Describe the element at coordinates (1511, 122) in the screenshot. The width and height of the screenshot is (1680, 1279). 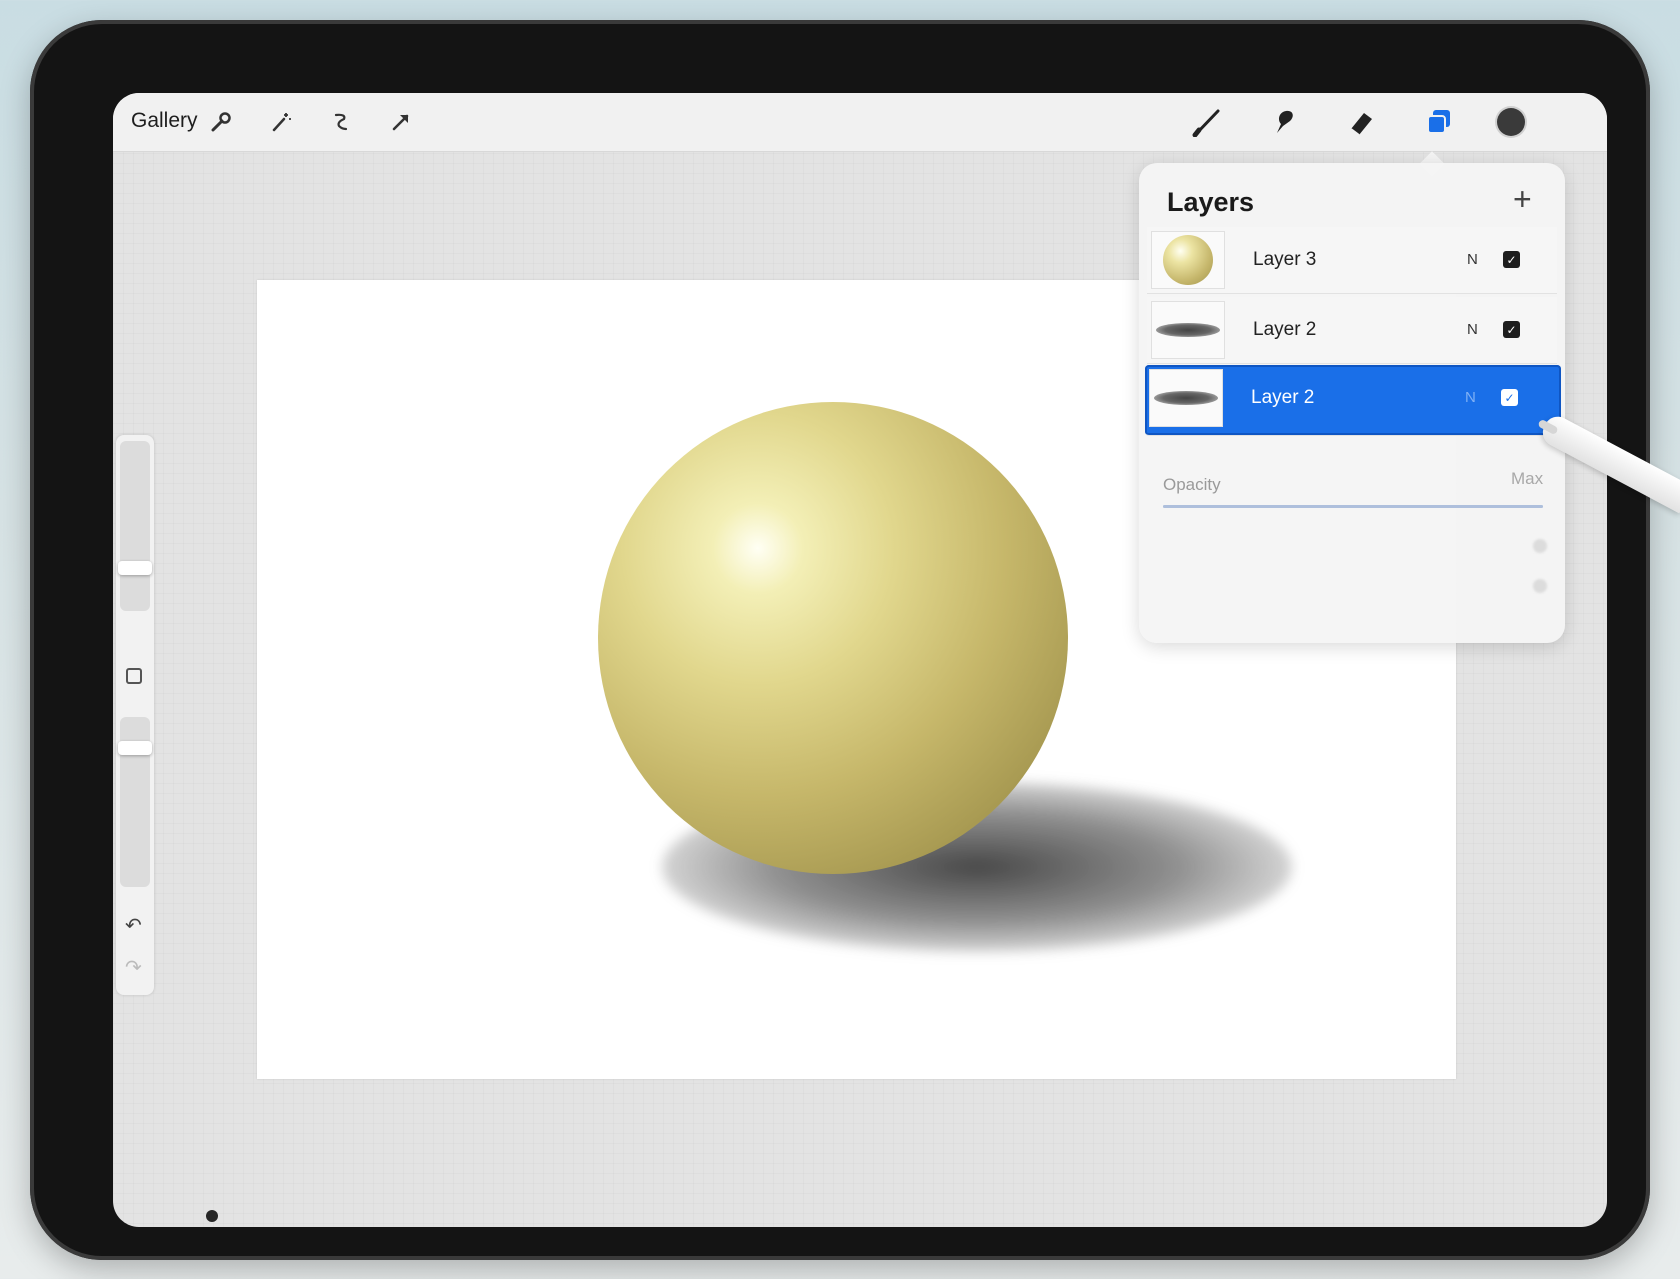
I see `color-swatch` at that location.